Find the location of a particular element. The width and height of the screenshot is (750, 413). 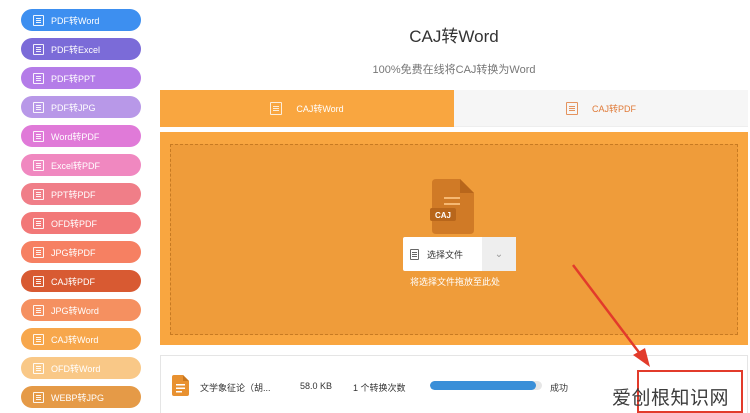

progress-fill is located at coordinates (483, 385).